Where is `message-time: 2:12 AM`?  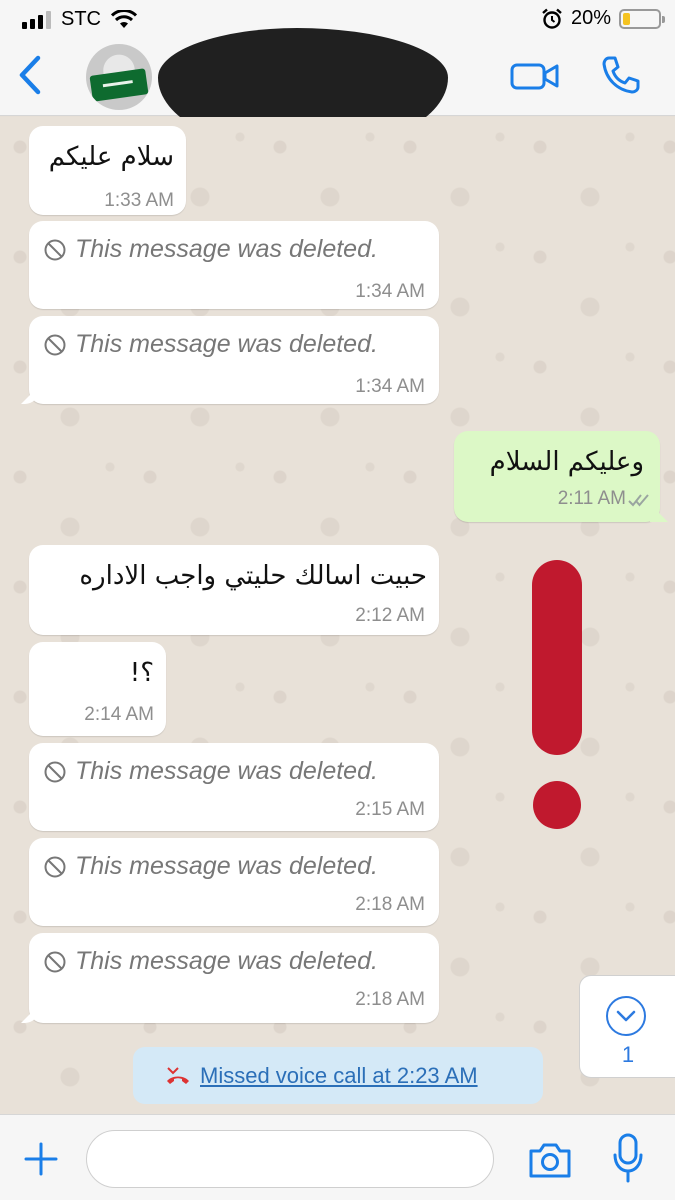
message-time: 2:12 AM is located at coordinates (390, 615).